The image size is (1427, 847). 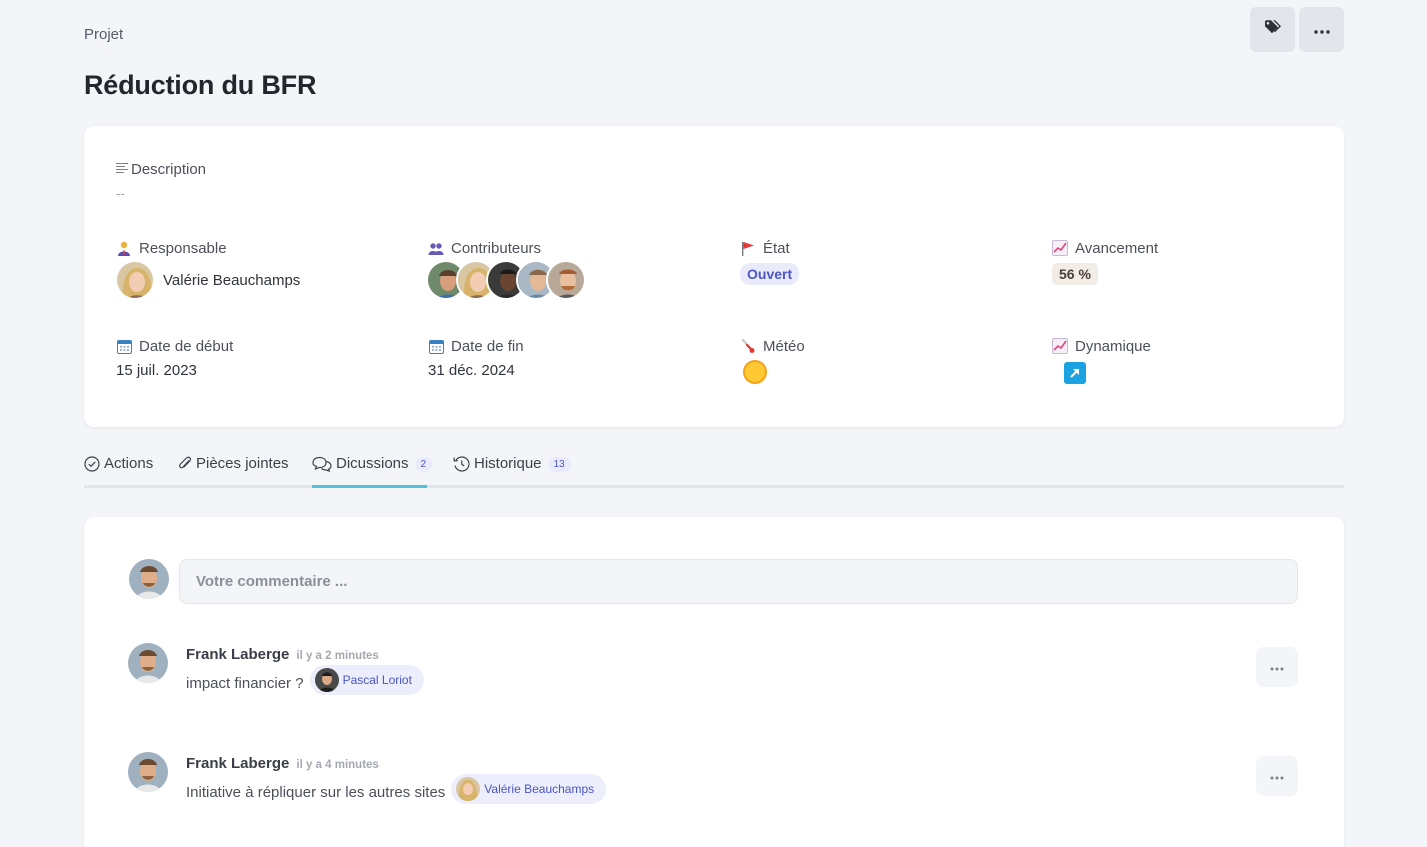 I want to click on discussions-count-badge: 2, so click(x=423, y=464).